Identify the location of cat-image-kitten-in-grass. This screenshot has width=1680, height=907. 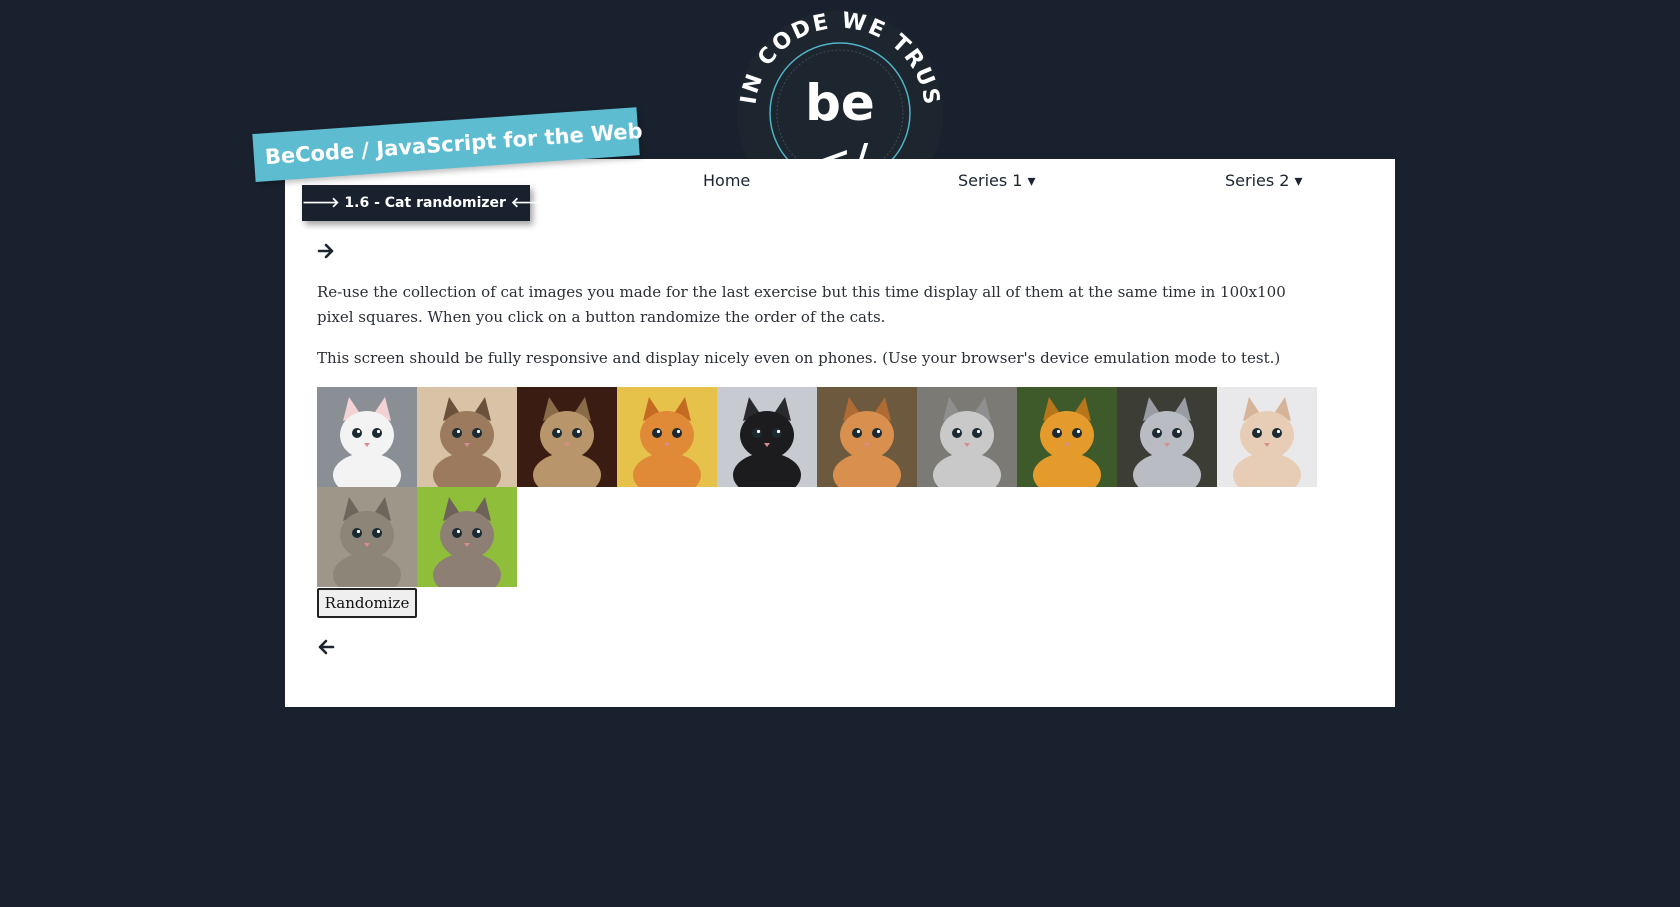
(467, 537).